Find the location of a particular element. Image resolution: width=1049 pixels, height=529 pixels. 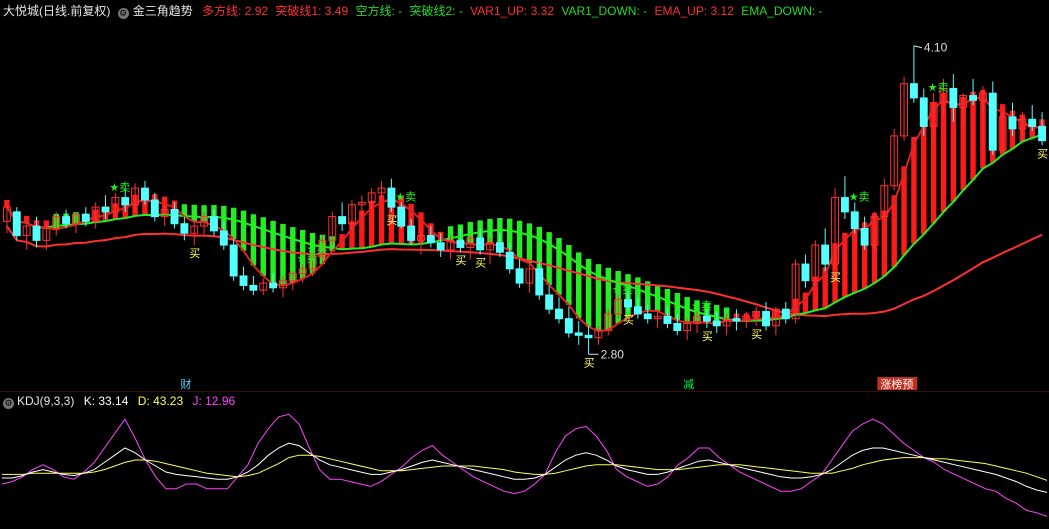

event-label: 减 is located at coordinates (688, 384).